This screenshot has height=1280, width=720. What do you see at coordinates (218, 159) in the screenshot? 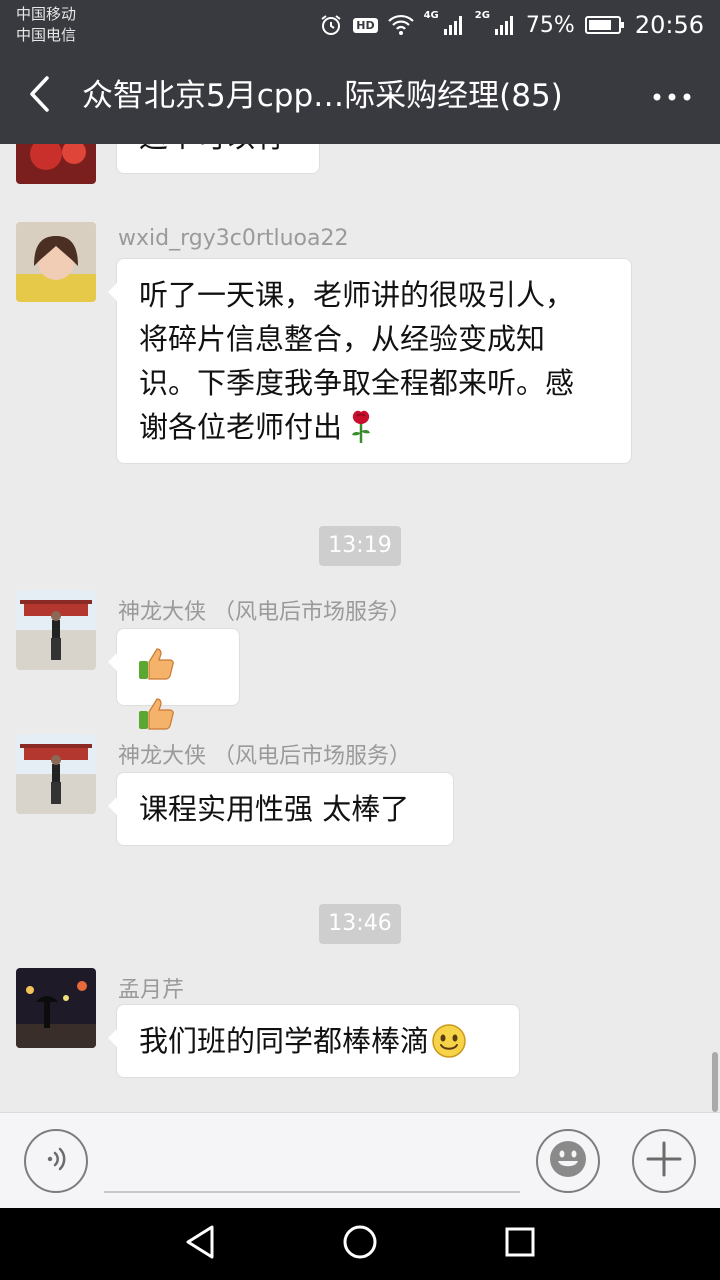
I see `message-bubble: 这个可以有` at bounding box center [218, 159].